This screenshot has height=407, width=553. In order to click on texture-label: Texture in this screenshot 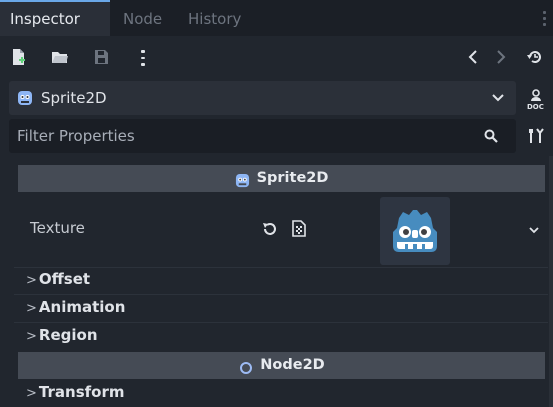, I will do `click(57, 228)`.